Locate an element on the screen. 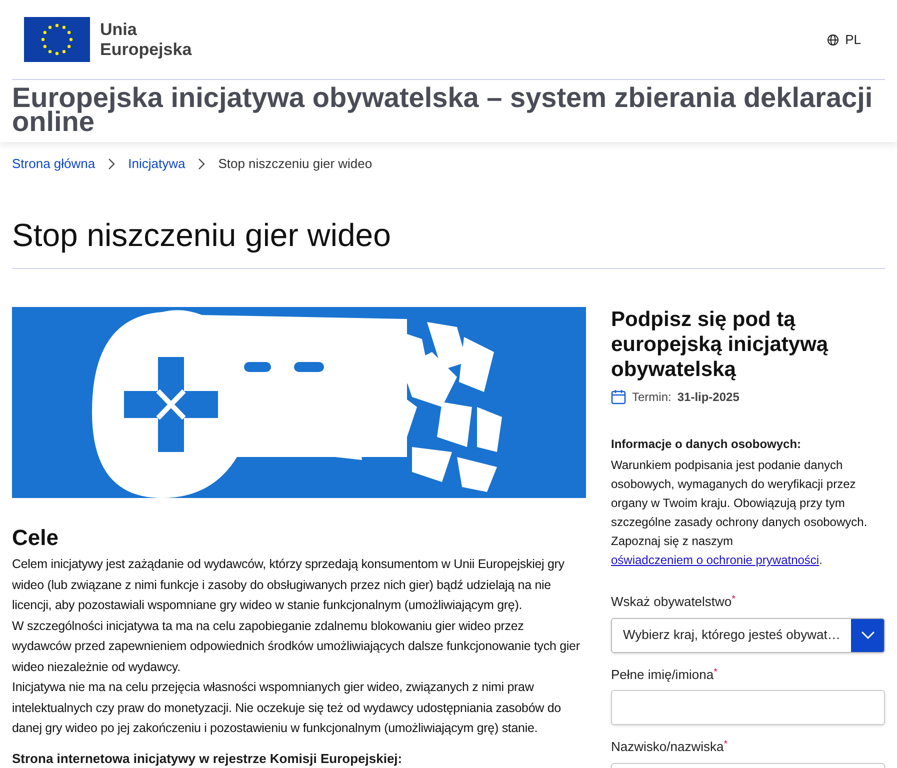  deadline-label: Termin: is located at coordinates (652, 397).